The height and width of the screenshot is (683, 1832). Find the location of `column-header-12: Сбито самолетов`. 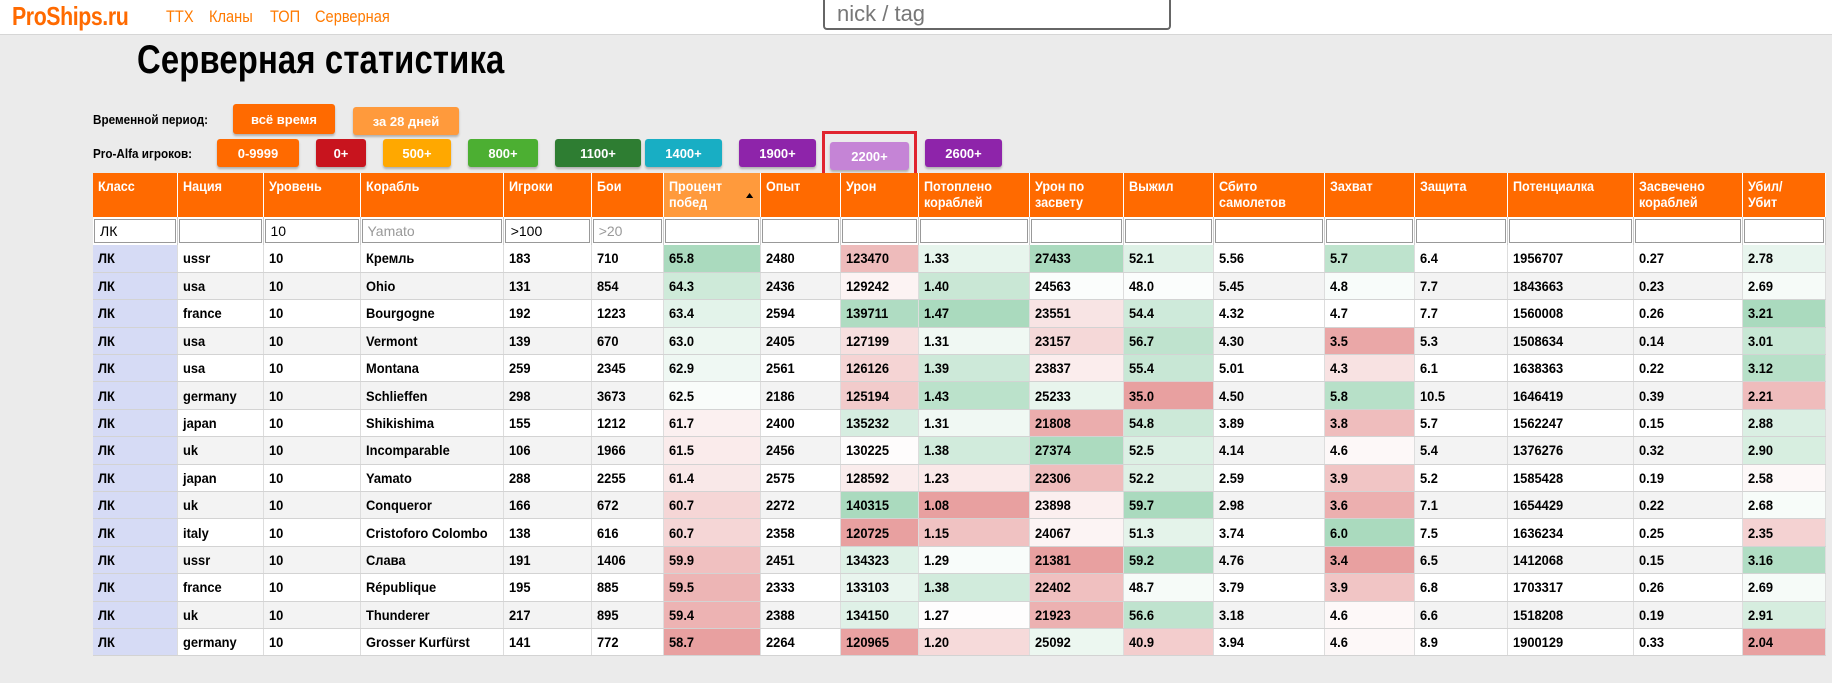

column-header-12: Сбито самолетов is located at coordinates (1269, 195).